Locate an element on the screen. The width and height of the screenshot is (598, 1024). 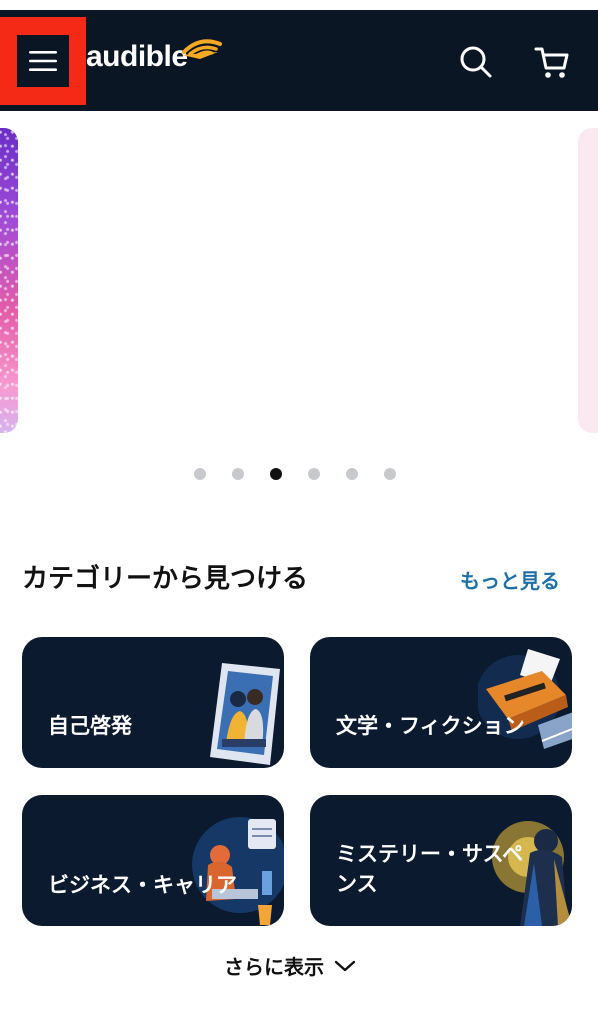
see-more-link: もっと見る is located at coordinates (510, 579).